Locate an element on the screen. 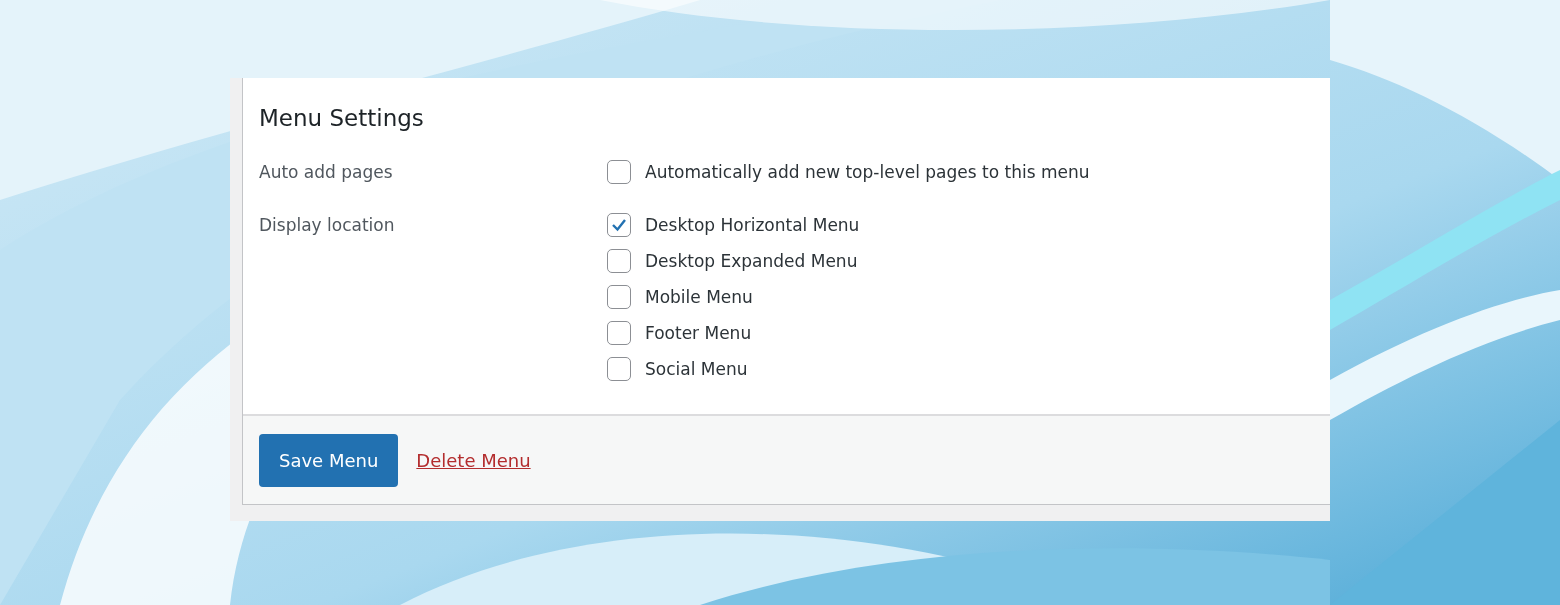 The width and height of the screenshot is (1560, 605). checkbox-label: Social Menu is located at coordinates (696, 369).